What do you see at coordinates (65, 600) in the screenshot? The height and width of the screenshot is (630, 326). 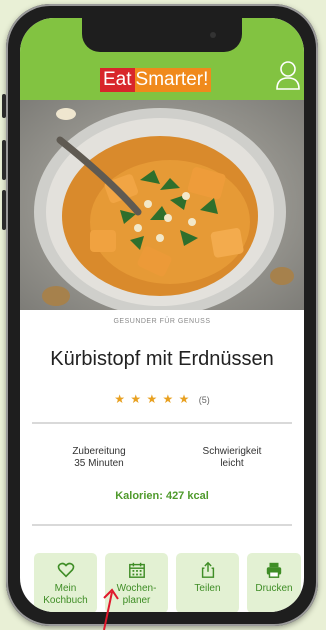 I see `my-cookbook-label-2: Kochbuch` at bounding box center [65, 600].